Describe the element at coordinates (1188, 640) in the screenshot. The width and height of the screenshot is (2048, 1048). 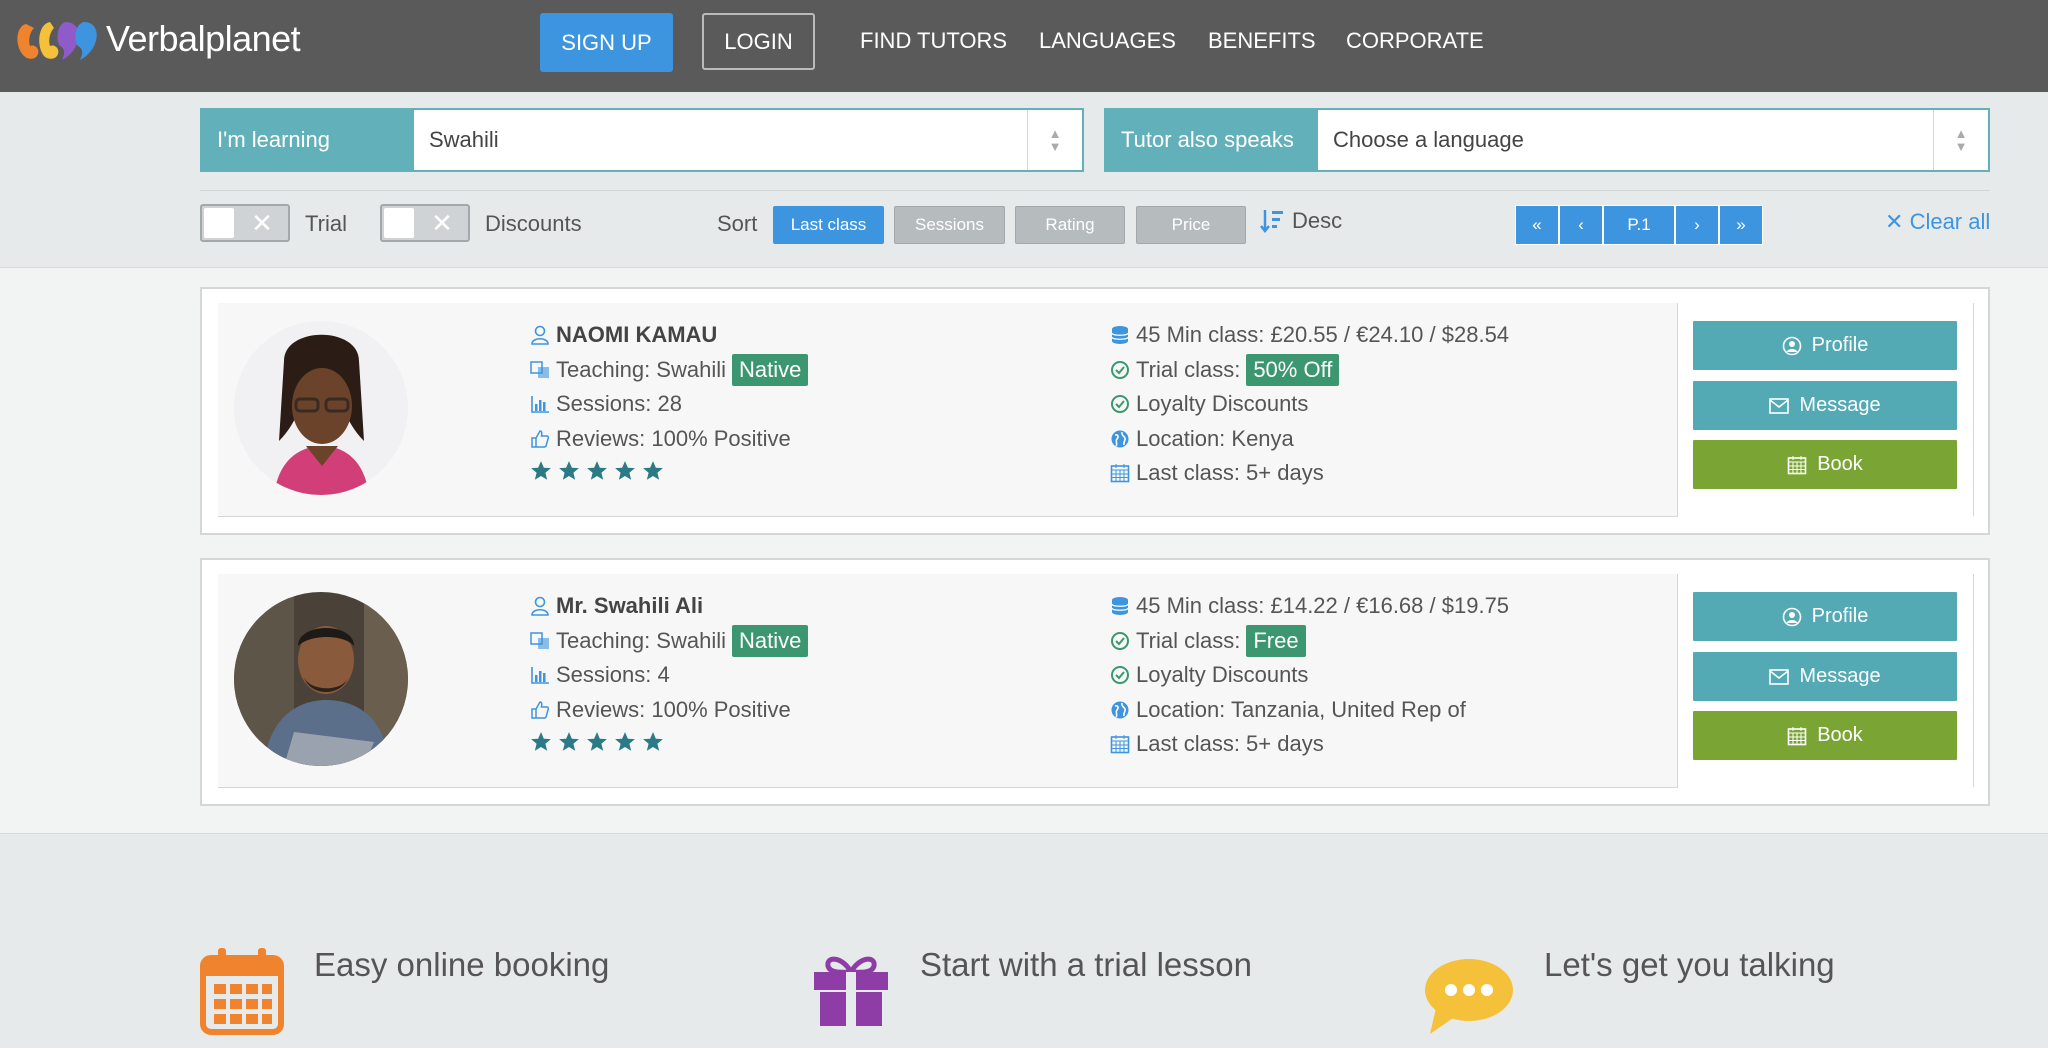
I see `trial-class-label: Trial class:` at that location.